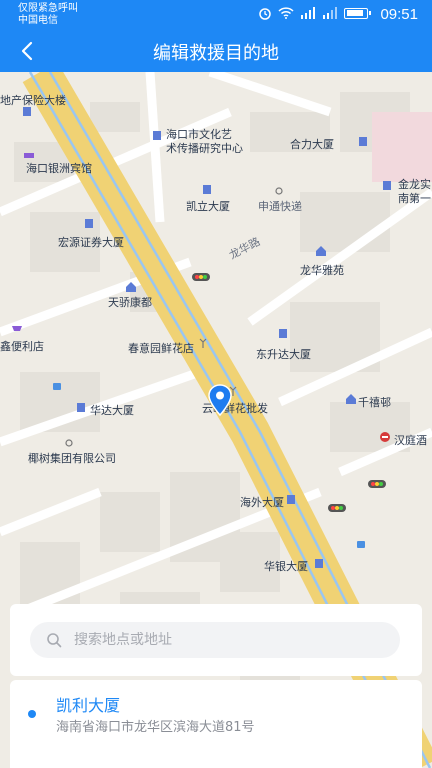  What do you see at coordinates (312, 144) in the screenshot?
I see `map-label: 合力大厦` at bounding box center [312, 144].